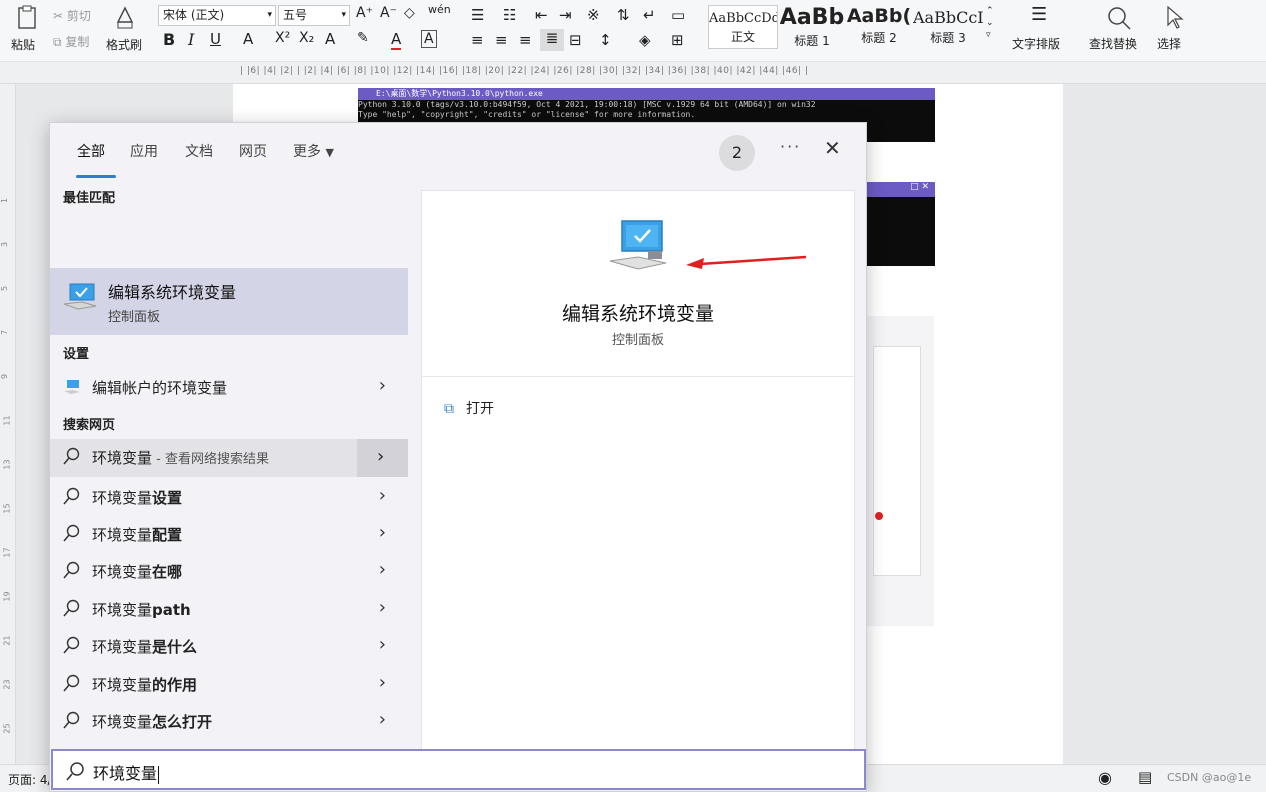 This screenshot has width=1266, height=792. I want to click on text-layout-button: 文字排版, so click(1036, 43).